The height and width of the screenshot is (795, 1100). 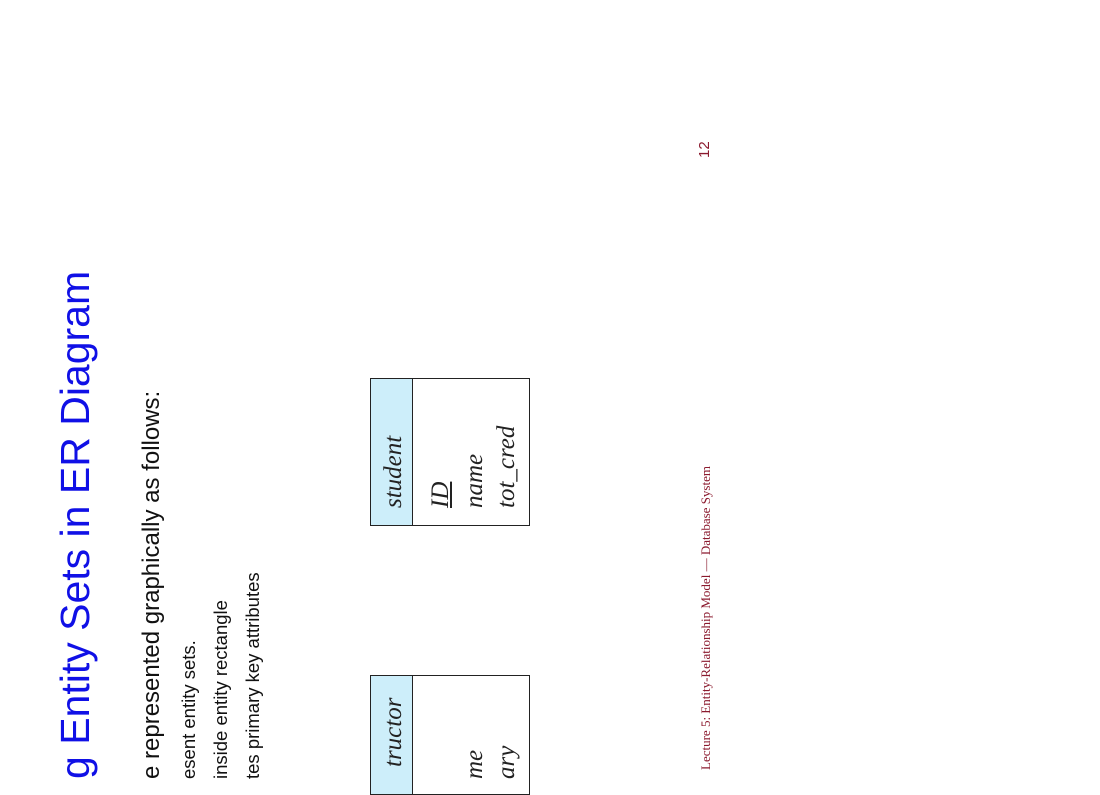 I want to click on page-number: 12, so click(x=704, y=149).